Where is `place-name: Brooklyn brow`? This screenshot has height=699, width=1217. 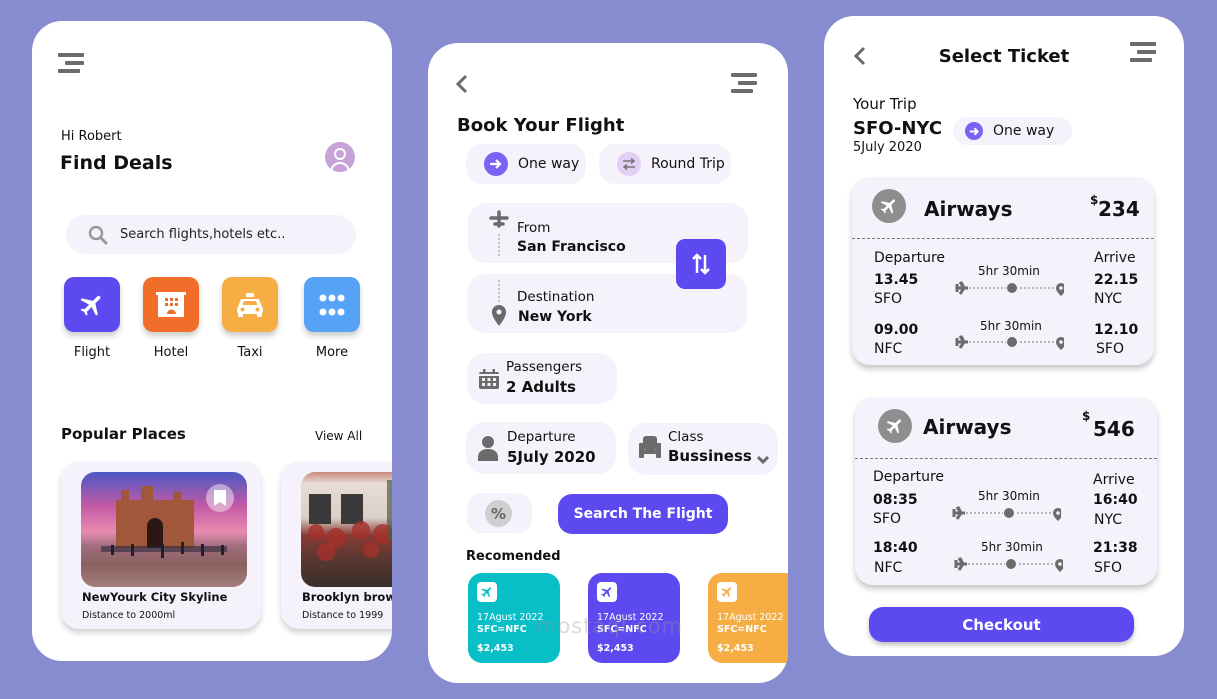 place-name: Brooklyn brow is located at coordinates (347, 597).